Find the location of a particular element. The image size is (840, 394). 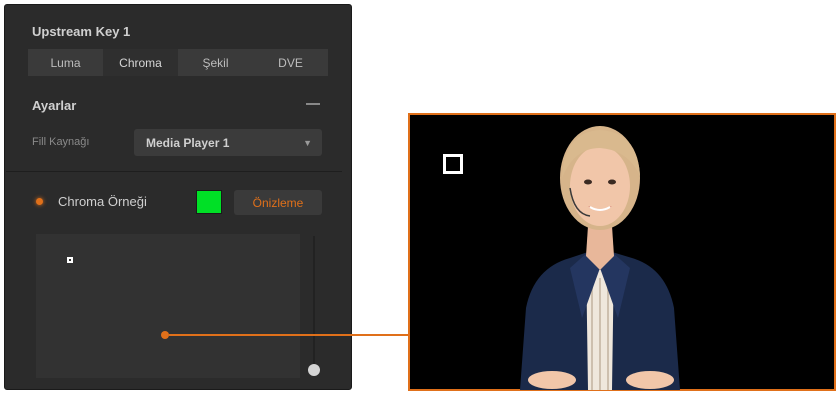

minus-icon is located at coordinates (313, 104).